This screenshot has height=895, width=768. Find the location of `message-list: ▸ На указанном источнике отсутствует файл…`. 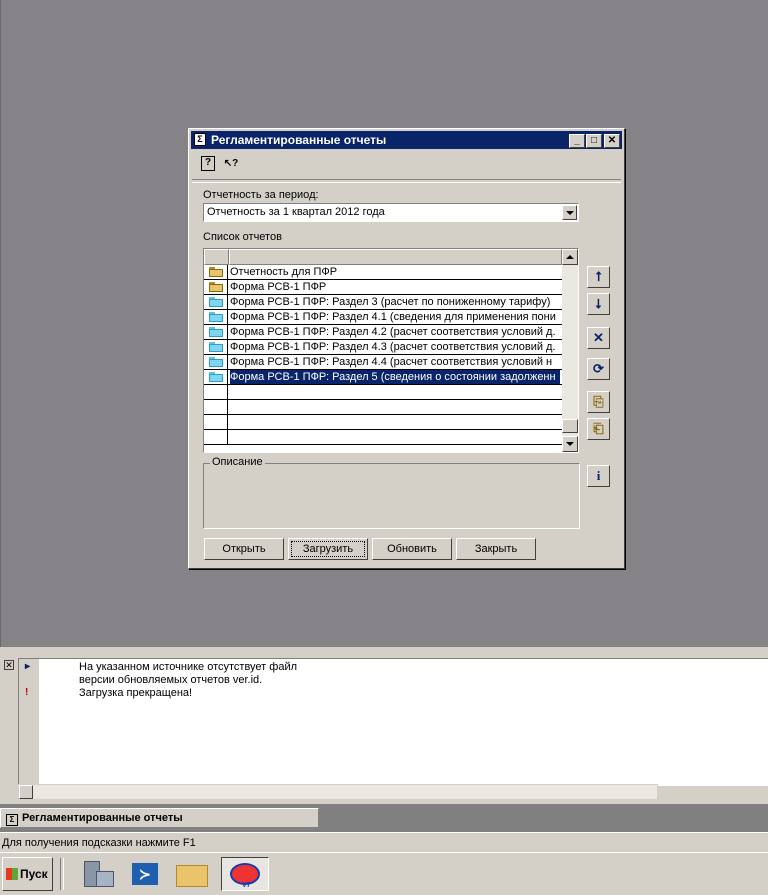

message-list: ▸ На указанном источнике отсутствует файл… is located at coordinates (393, 722).